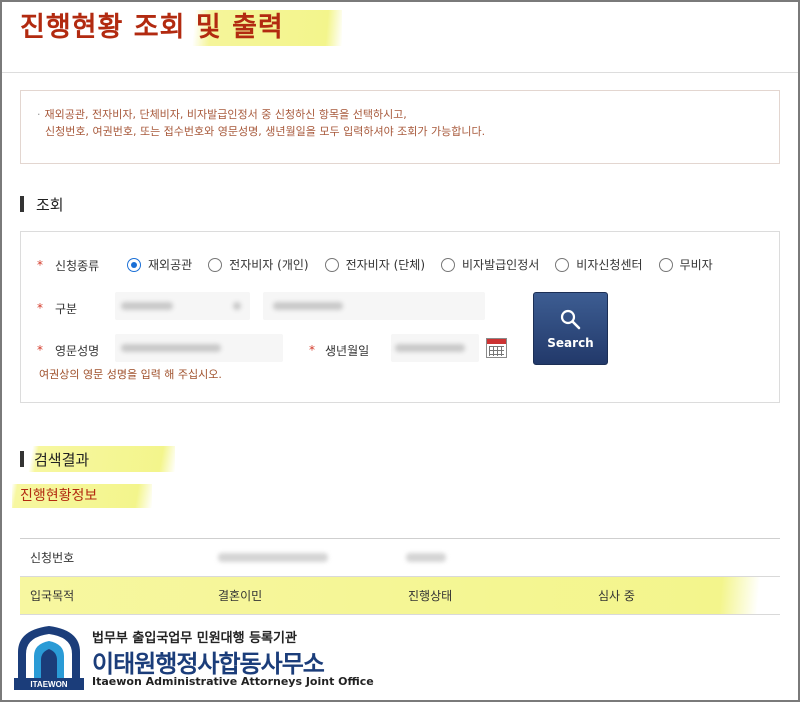 The width and height of the screenshot is (800, 702). I want to click on search-button: Search, so click(570, 328).